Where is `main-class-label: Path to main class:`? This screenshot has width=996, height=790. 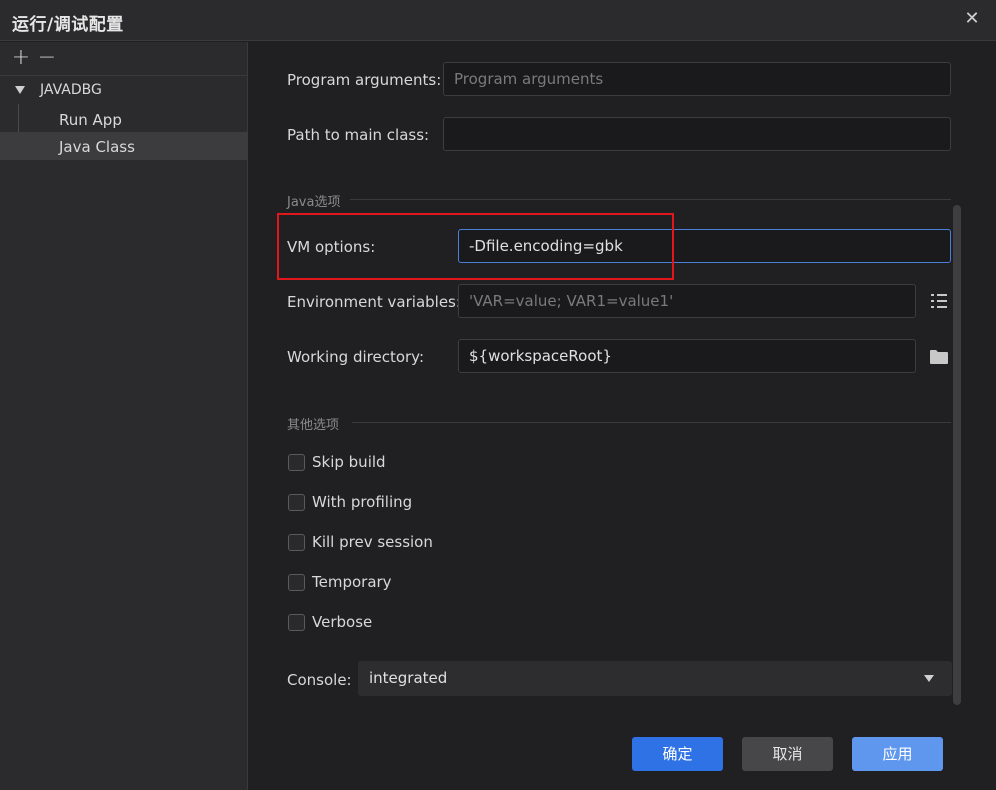
main-class-label: Path to main class: is located at coordinates (358, 135).